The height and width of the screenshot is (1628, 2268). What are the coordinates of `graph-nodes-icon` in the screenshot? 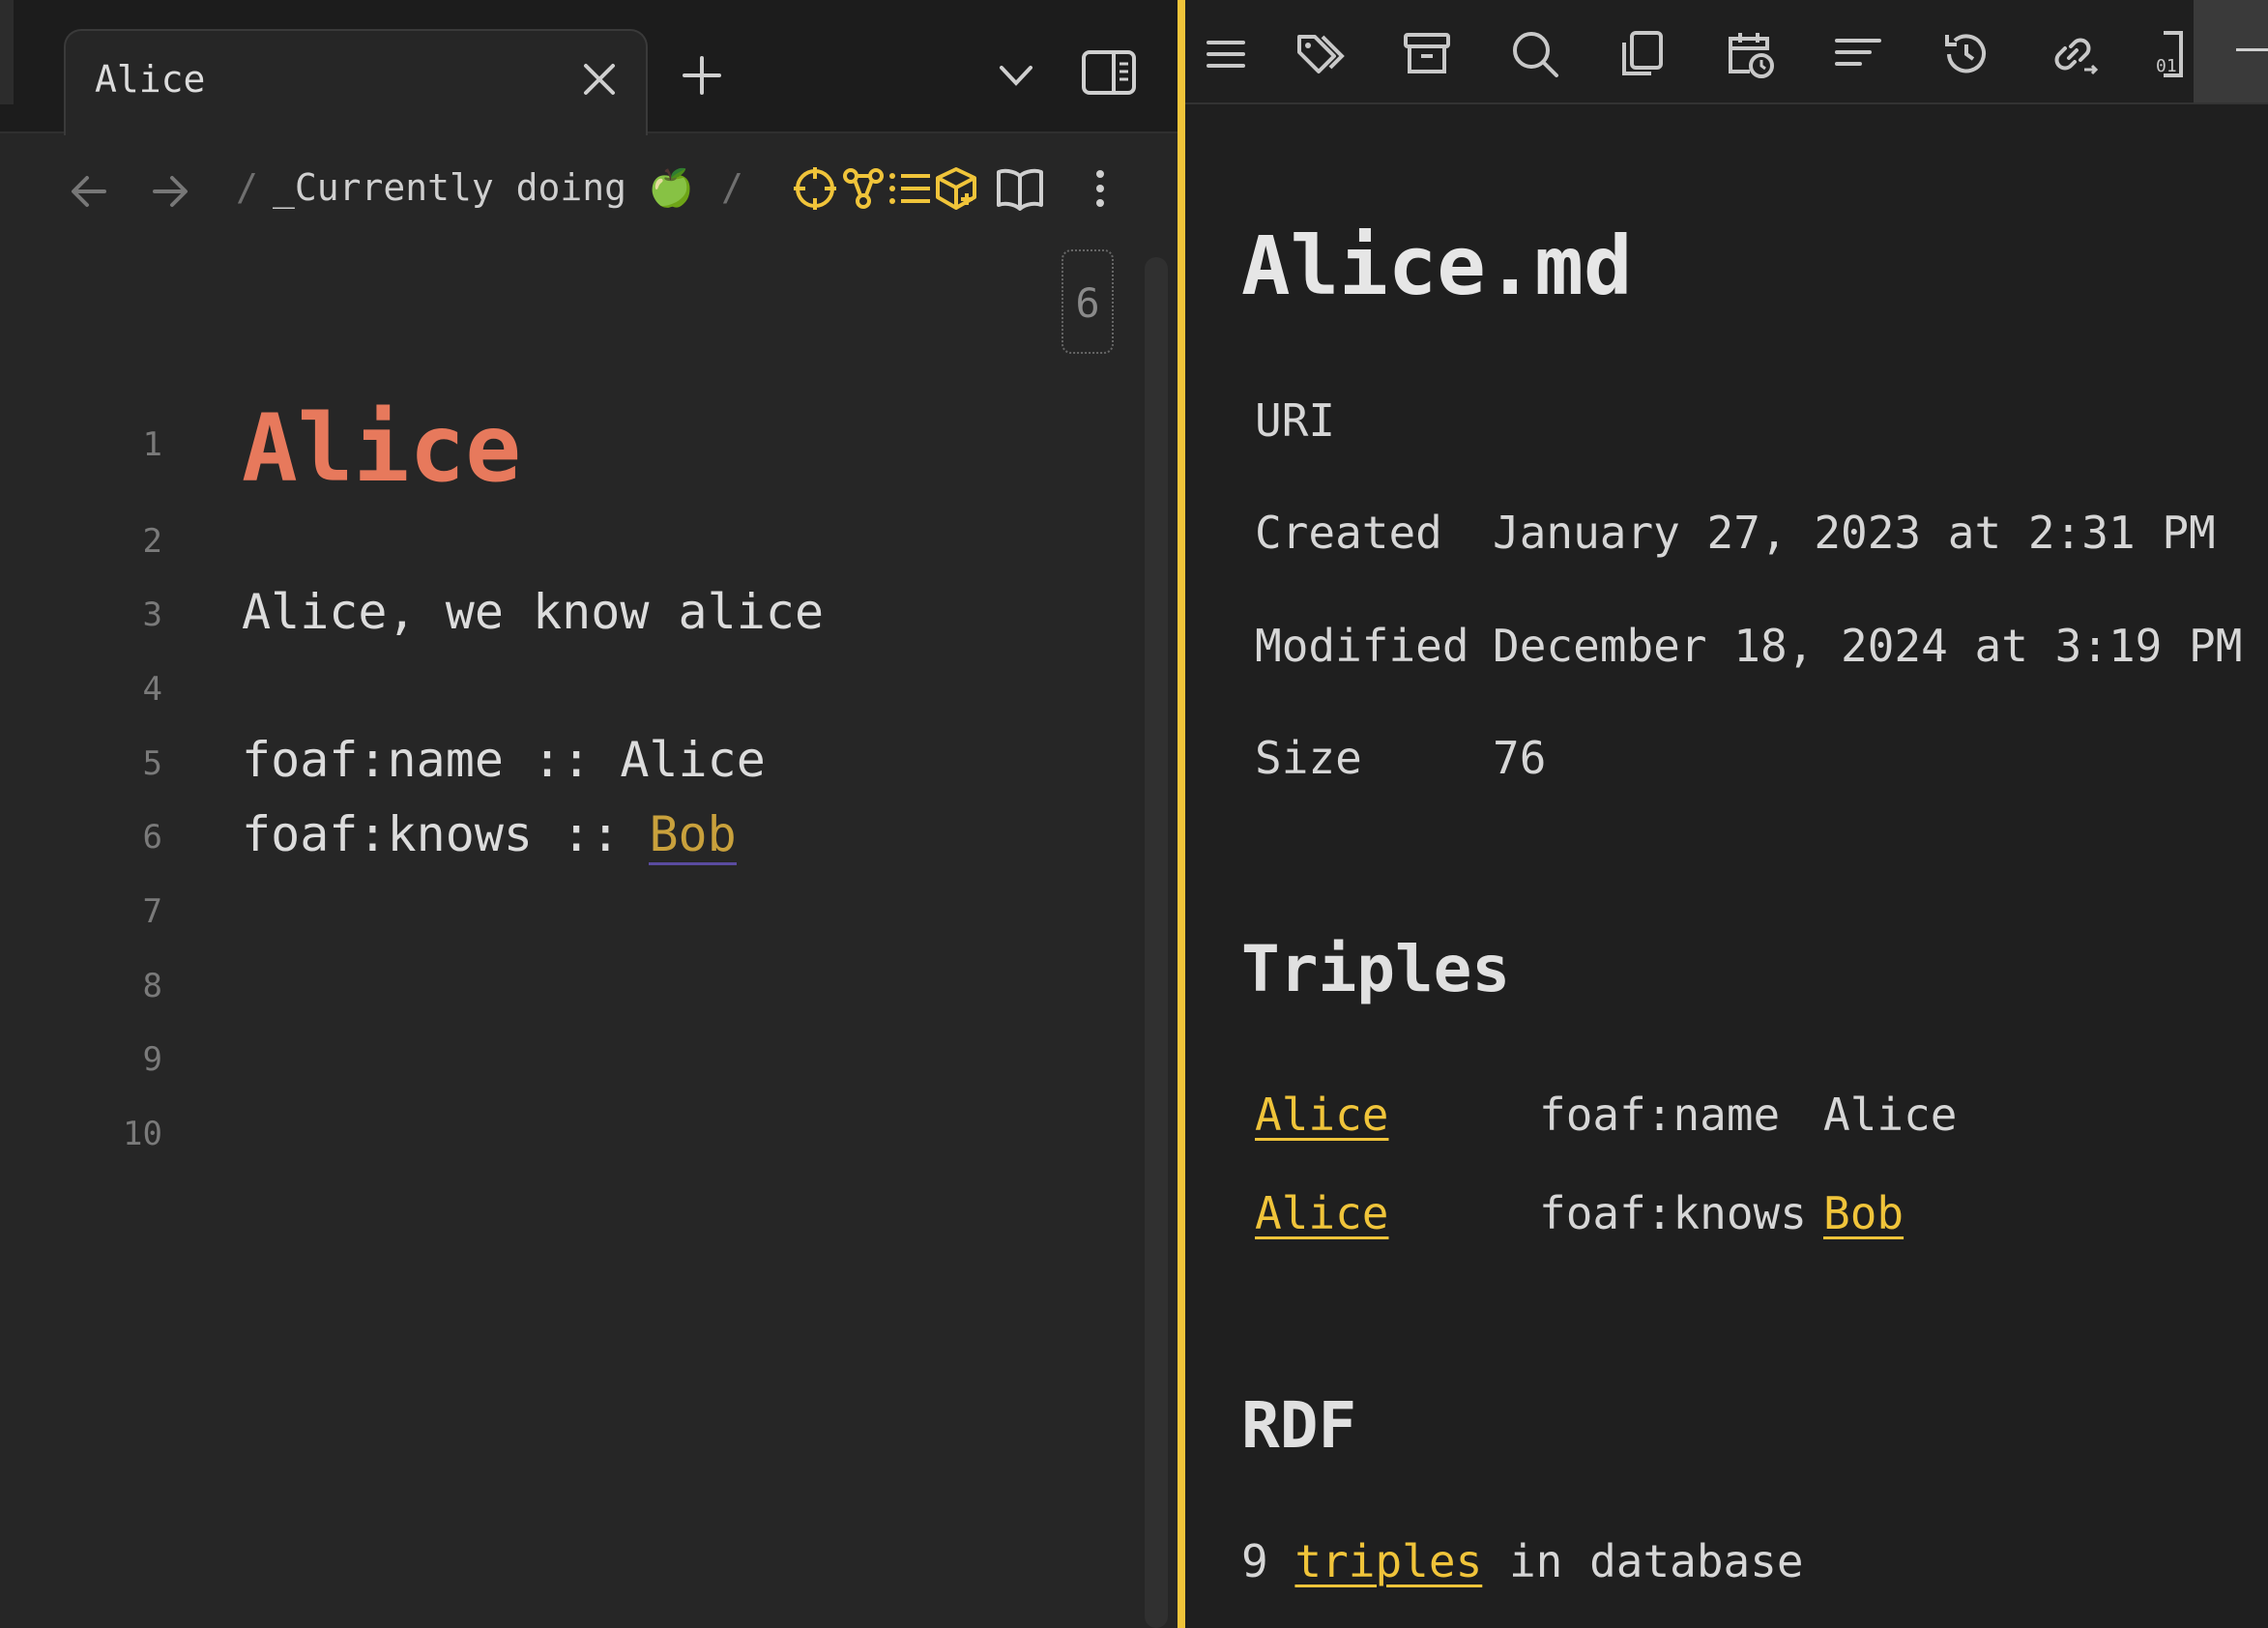 It's located at (863, 190).